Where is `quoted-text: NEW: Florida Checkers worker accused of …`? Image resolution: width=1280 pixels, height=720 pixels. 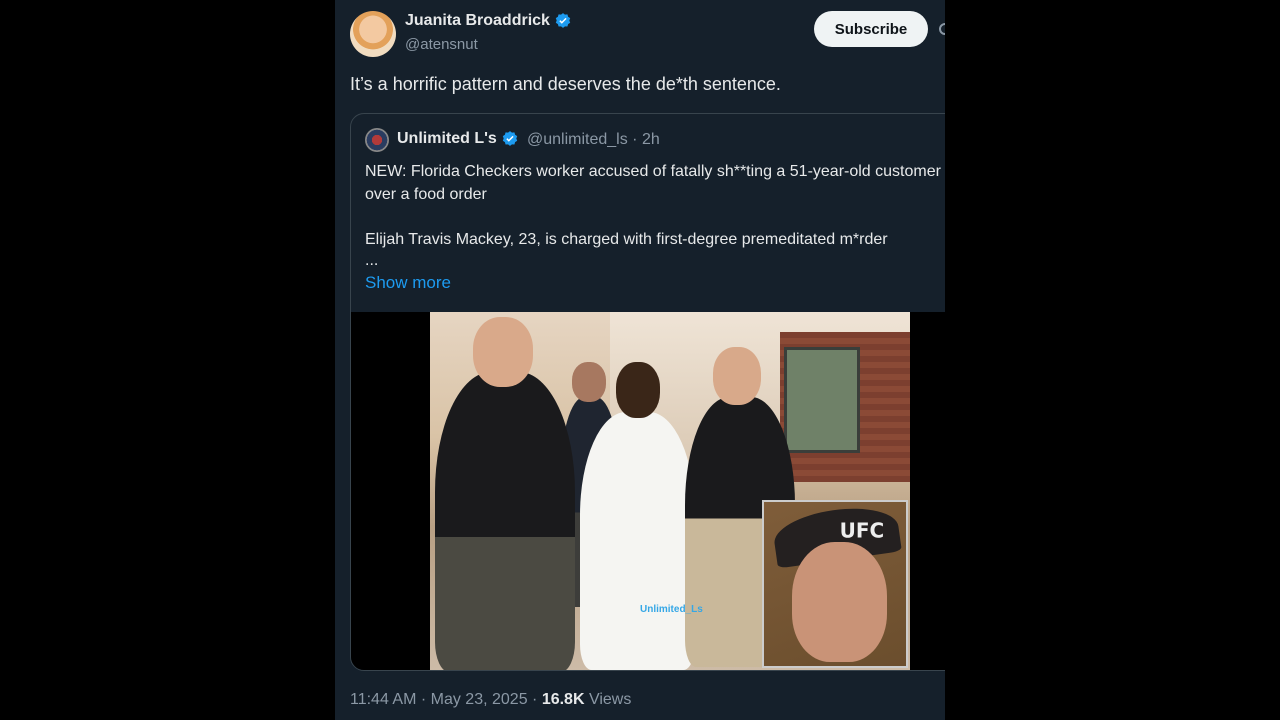 quoted-text: NEW: Florida Checkers worker accused of … is located at coordinates (655, 205).